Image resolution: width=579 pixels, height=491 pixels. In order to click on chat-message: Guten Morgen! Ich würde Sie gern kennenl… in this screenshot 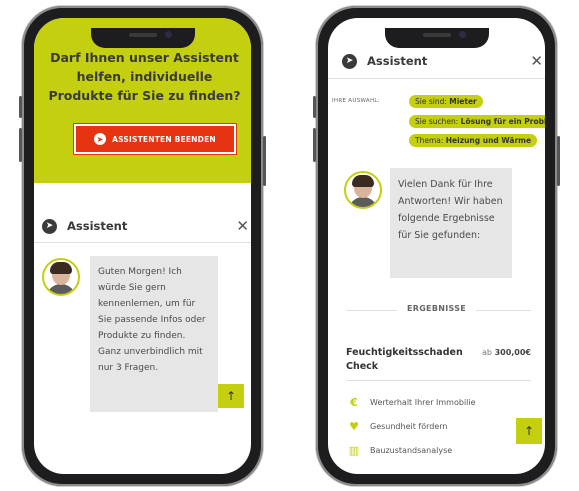, I will do `click(152, 320)`.